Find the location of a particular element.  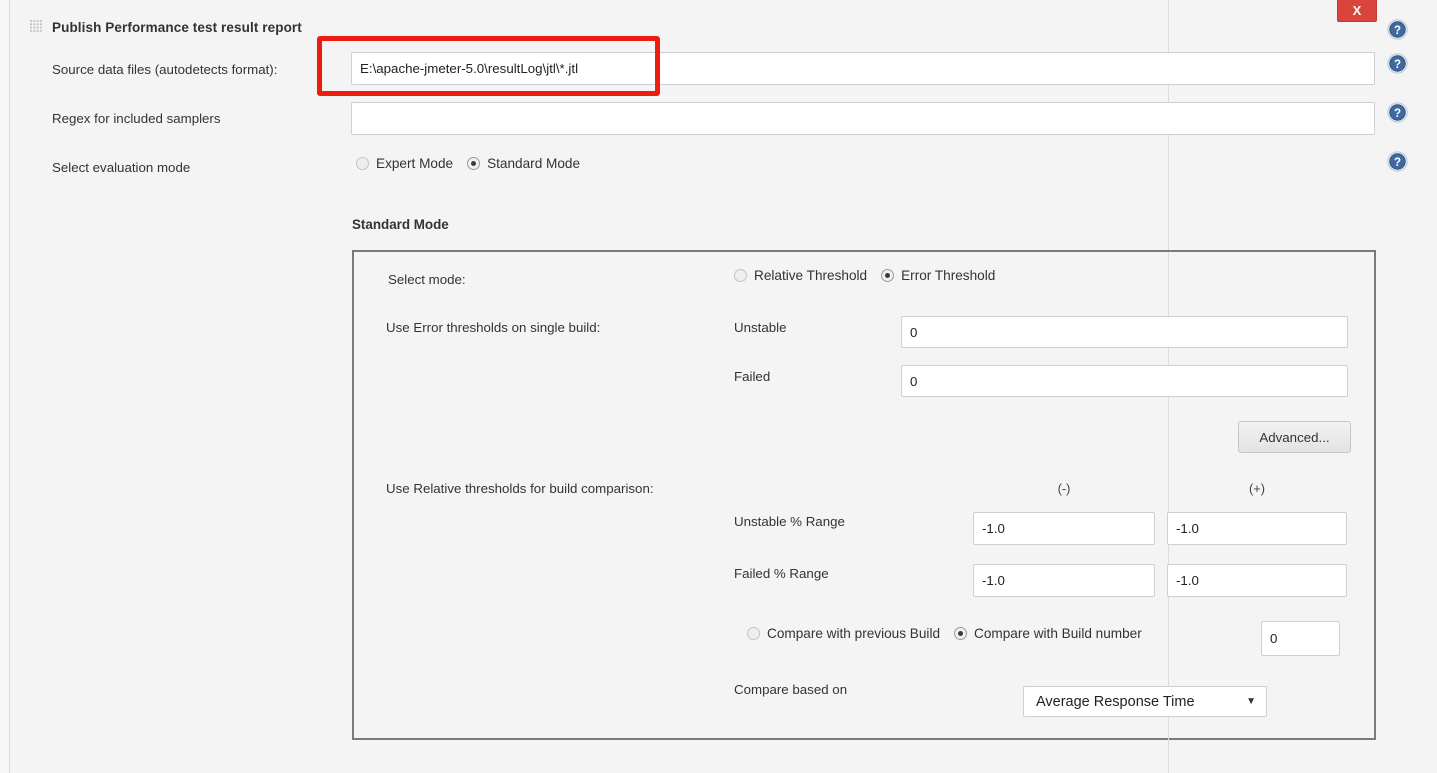

regex-label: Regex for included samplers is located at coordinates (136, 118).